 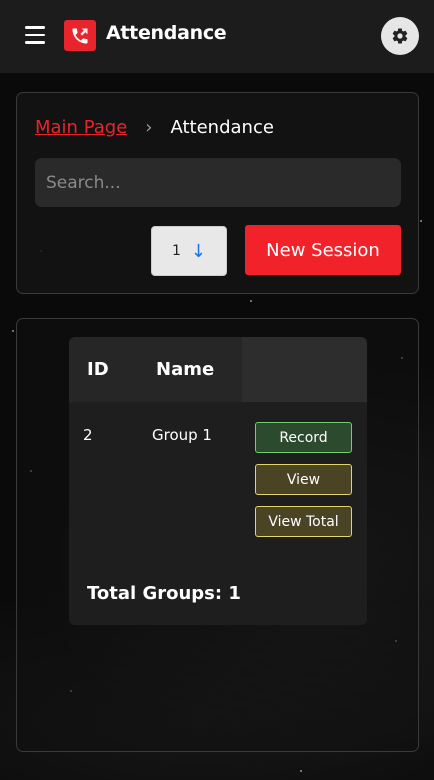 What do you see at coordinates (198, 251) in the screenshot?
I see `arrow-down-icon: ↓` at bounding box center [198, 251].